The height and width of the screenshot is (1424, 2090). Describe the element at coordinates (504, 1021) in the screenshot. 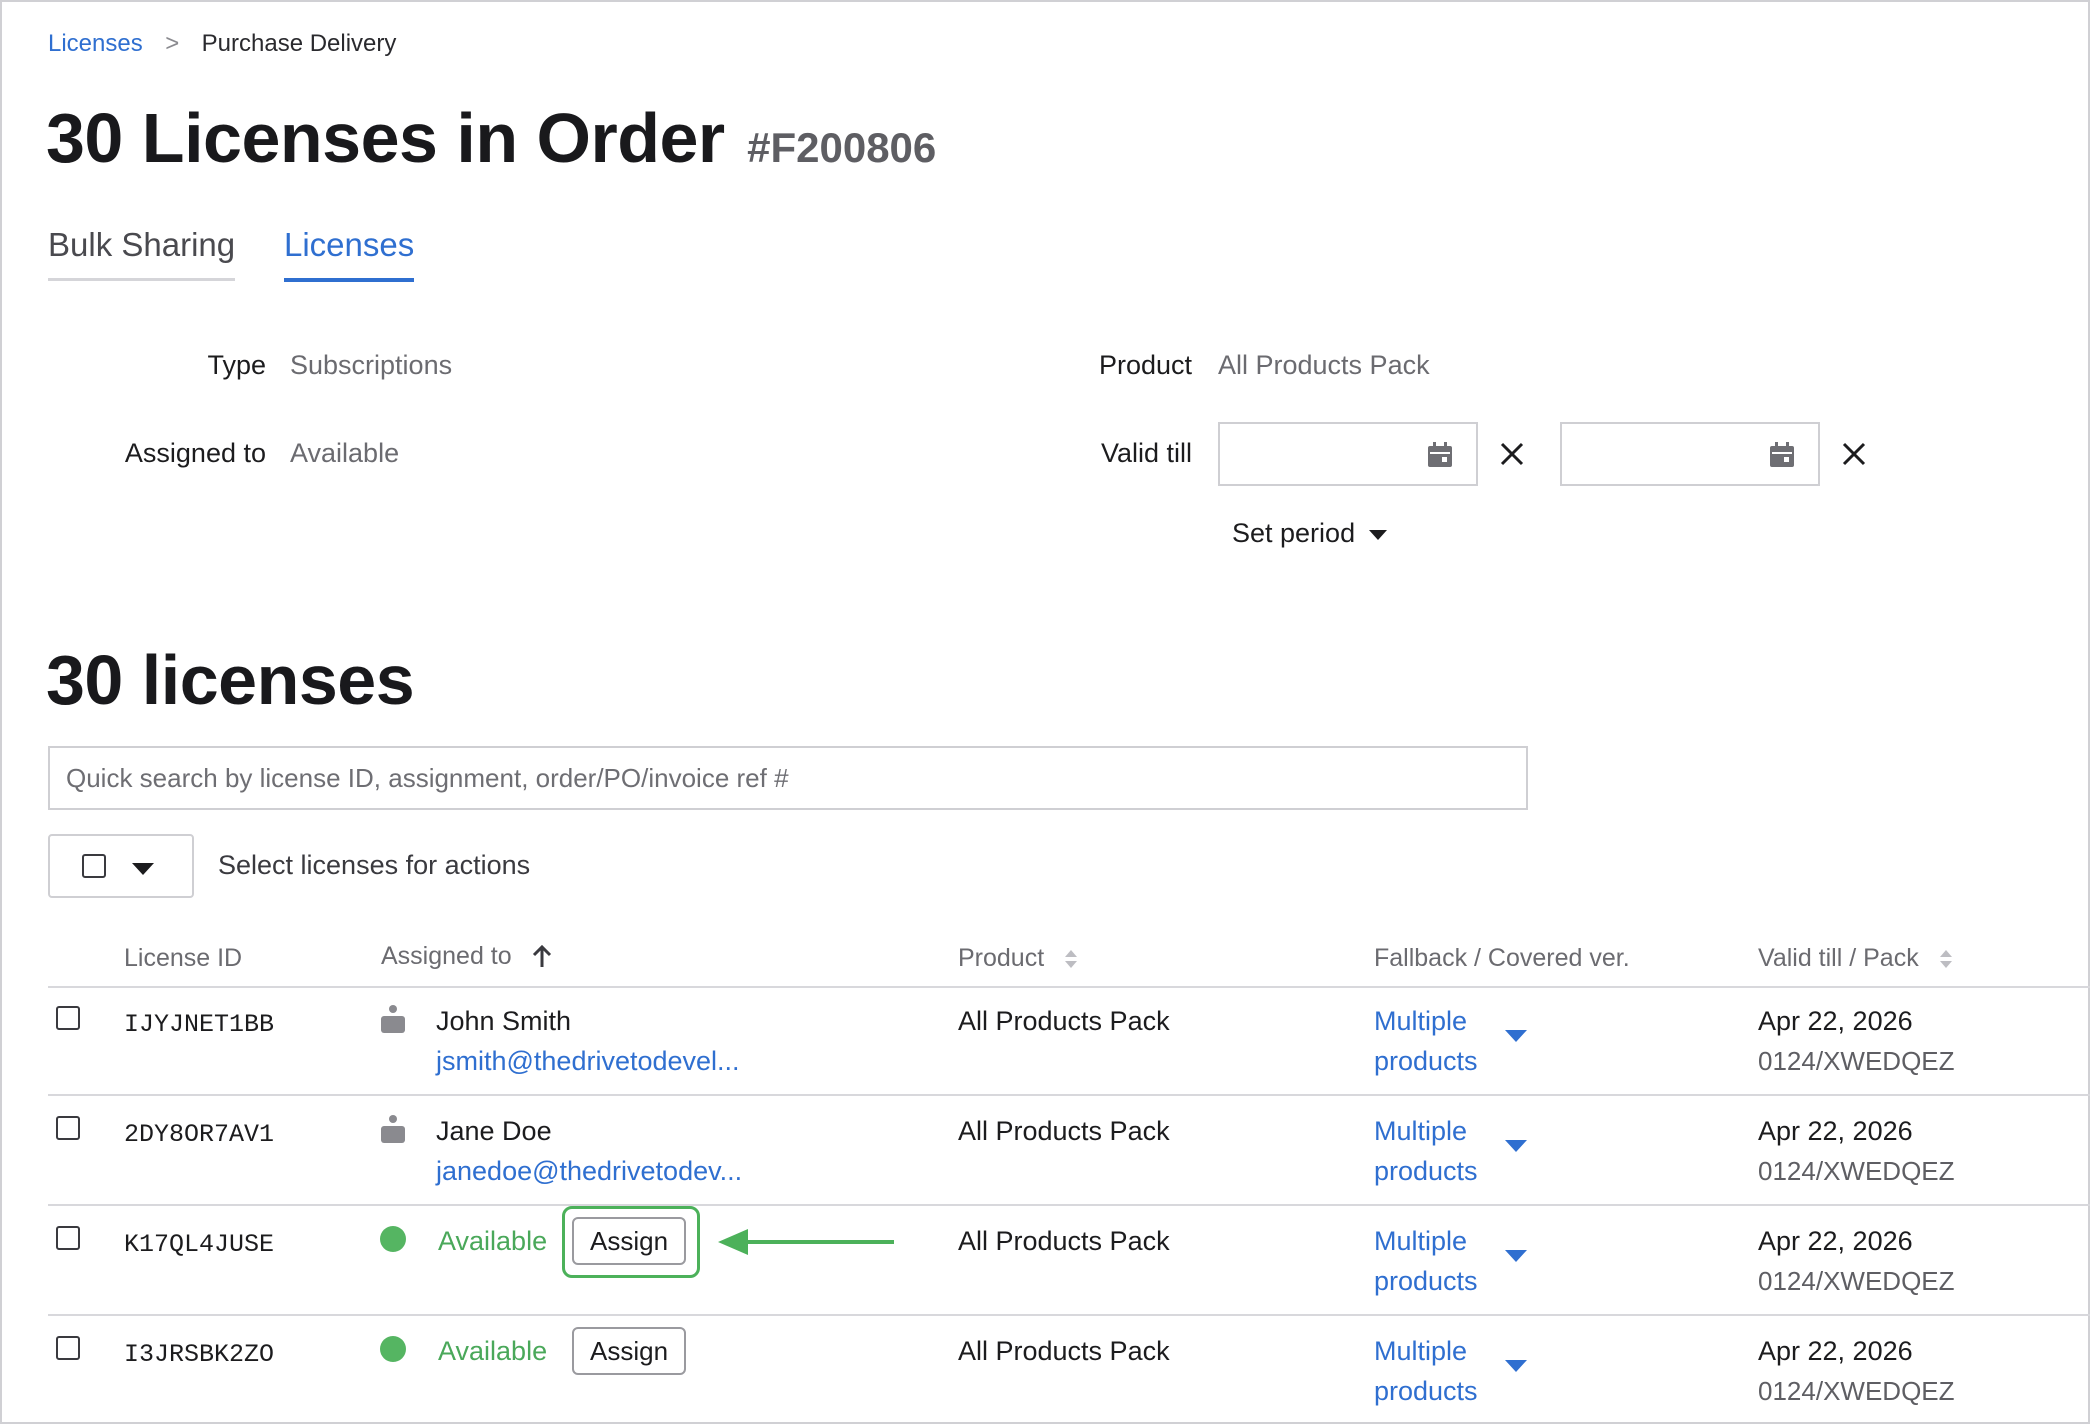

I see `assignee-name: John Smith` at that location.